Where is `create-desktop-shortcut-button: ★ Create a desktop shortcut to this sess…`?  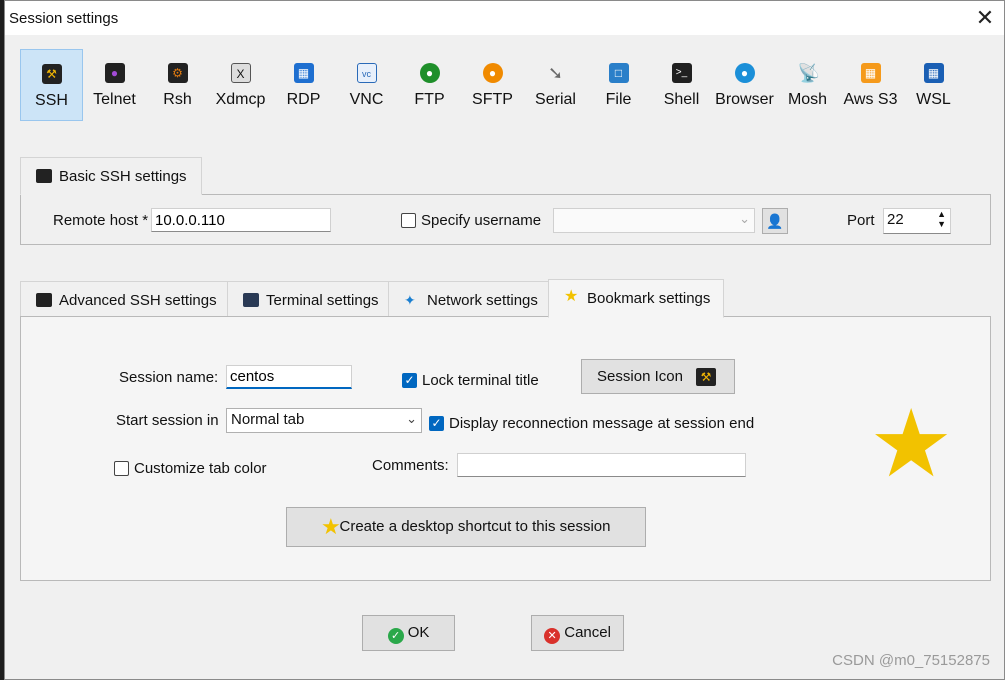
create-desktop-shortcut-button: ★ Create a desktop shortcut to this sess… is located at coordinates (466, 527).